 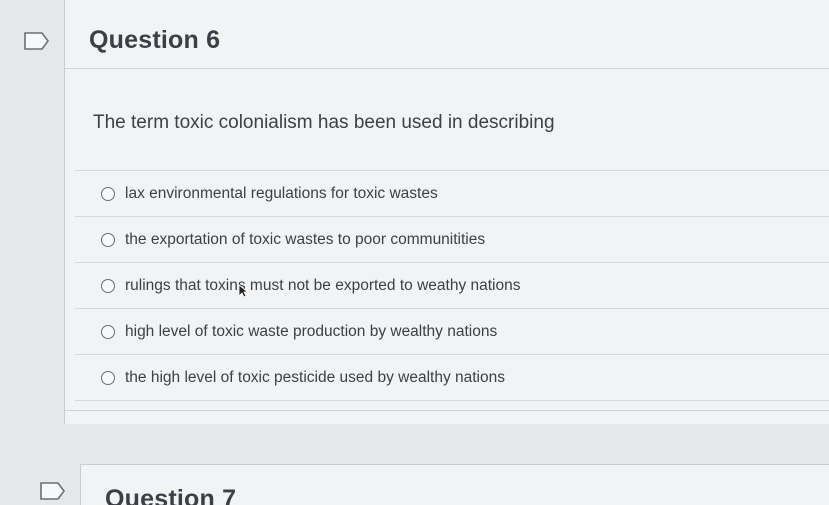 What do you see at coordinates (243, 291) in the screenshot?
I see `mouse-pointer-icon` at bounding box center [243, 291].